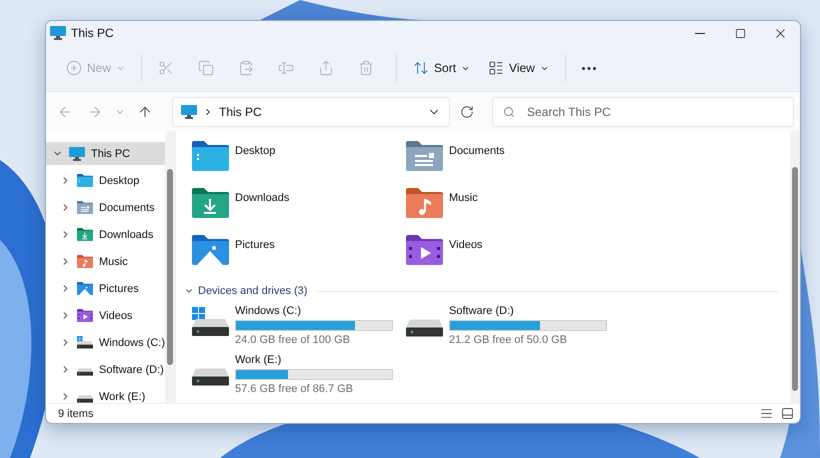  I want to click on sidebar-item: Work (E:), so click(106, 396).